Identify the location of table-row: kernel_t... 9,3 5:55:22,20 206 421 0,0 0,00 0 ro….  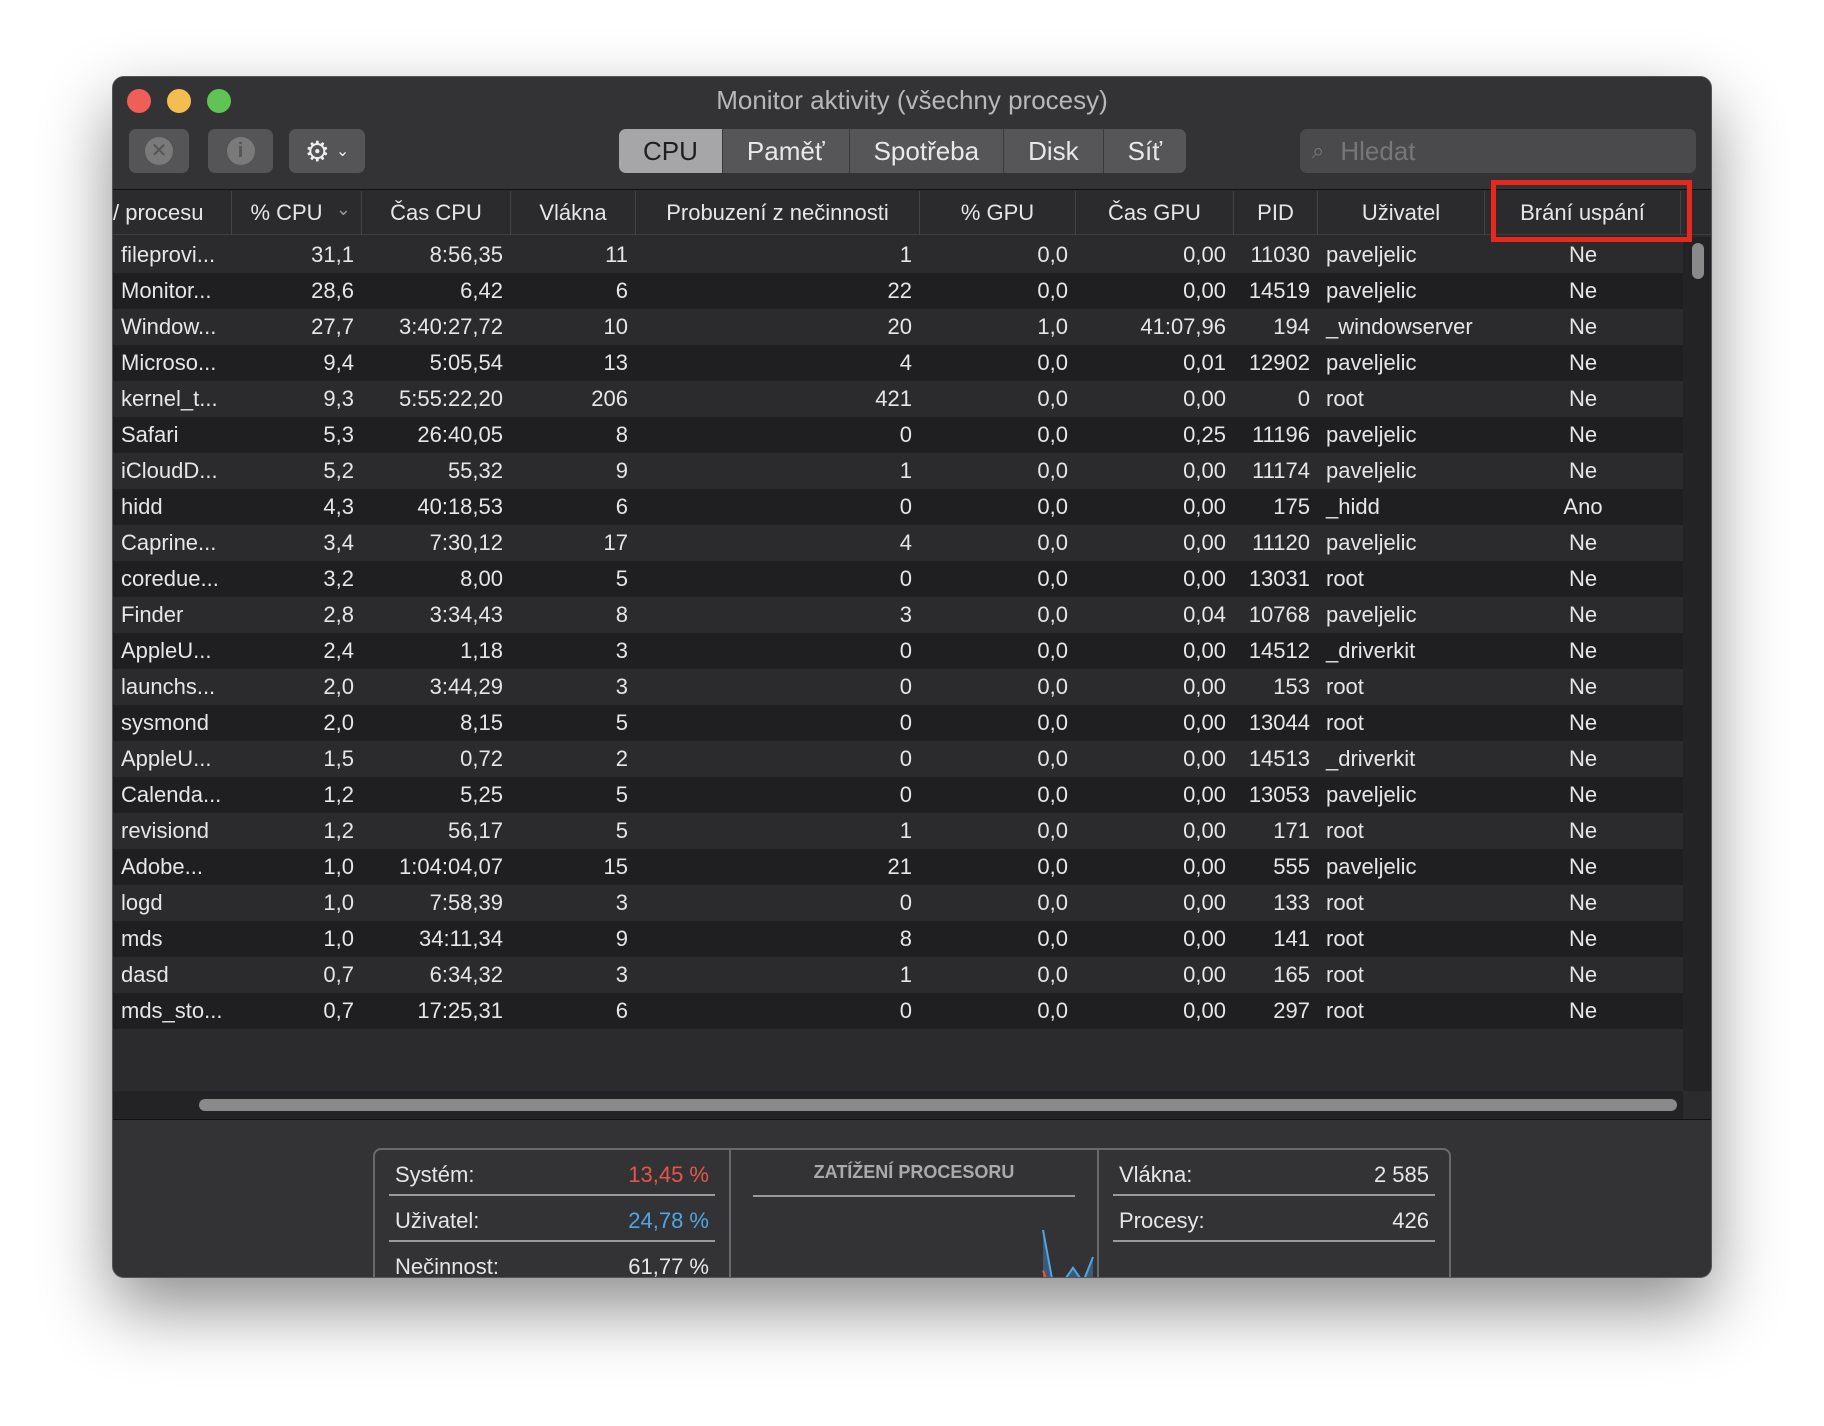
(898, 399).